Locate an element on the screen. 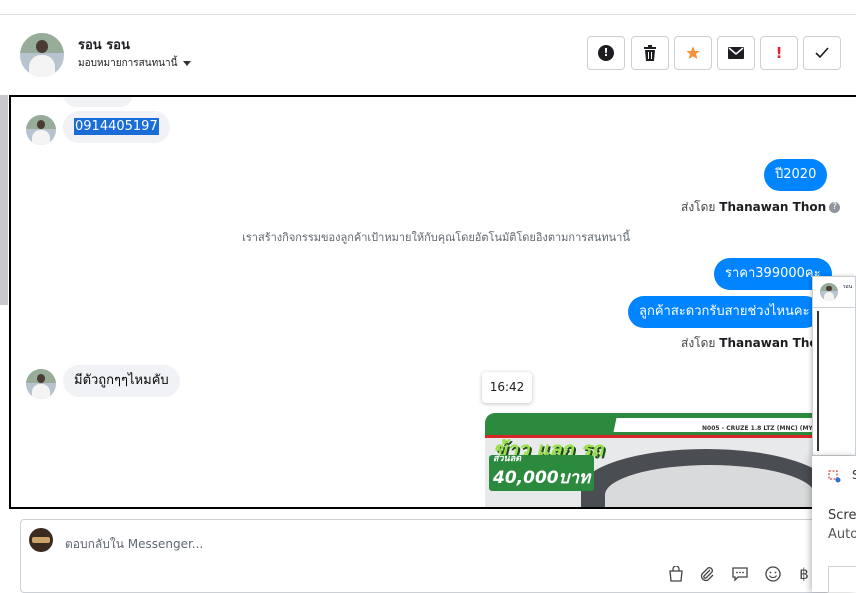 The image size is (856, 593). snipping-tool-icon is located at coordinates (834, 476).